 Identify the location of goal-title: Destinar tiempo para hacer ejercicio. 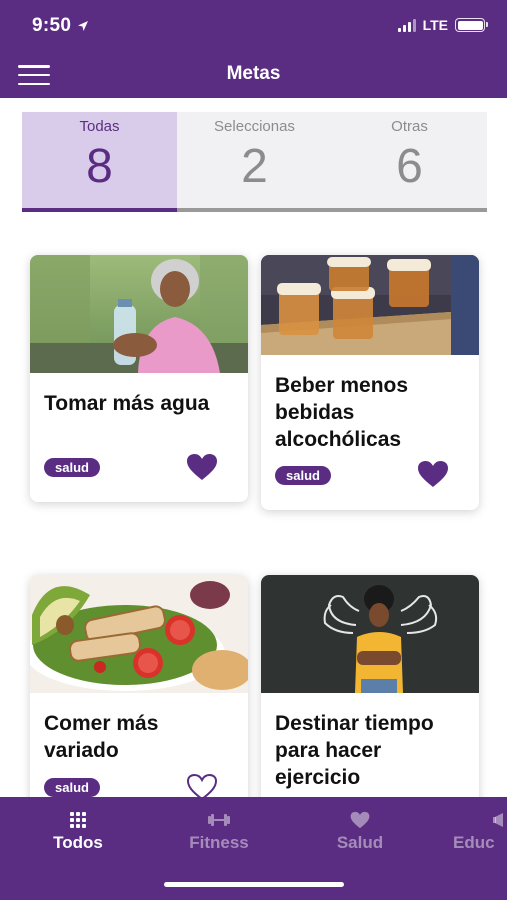
(354, 750).